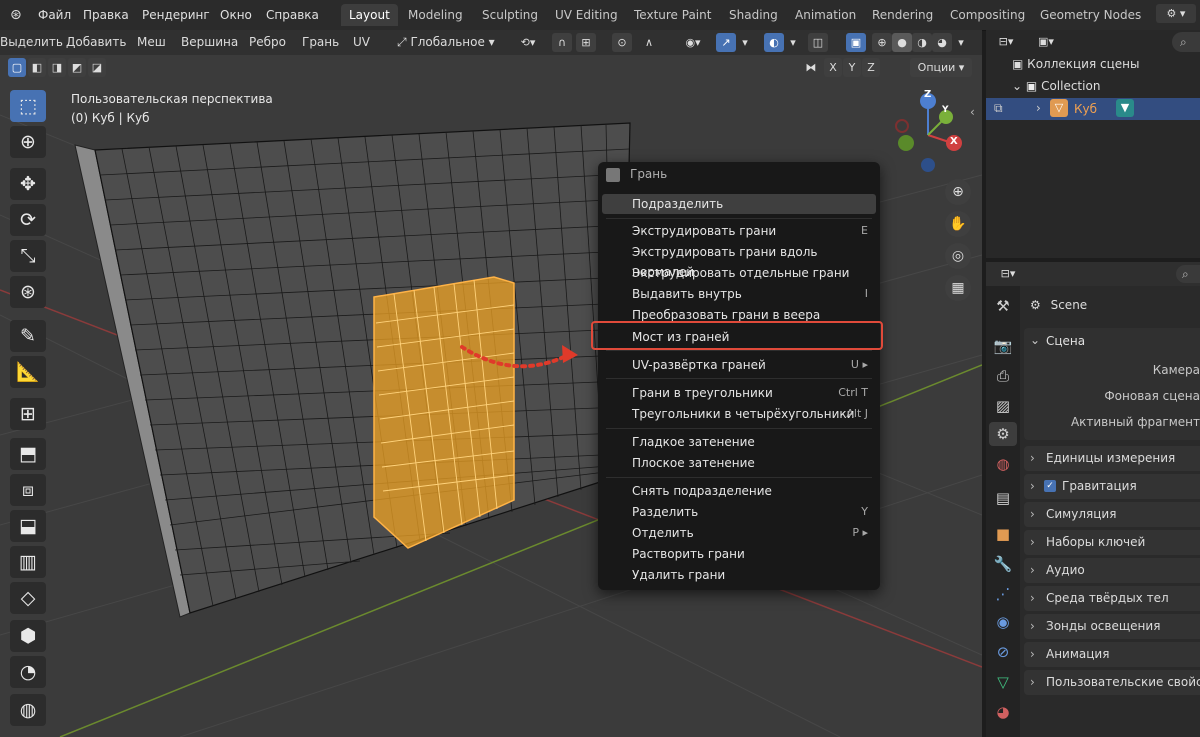  I want to click on tab-compositing: Compositing, so click(987, 15).